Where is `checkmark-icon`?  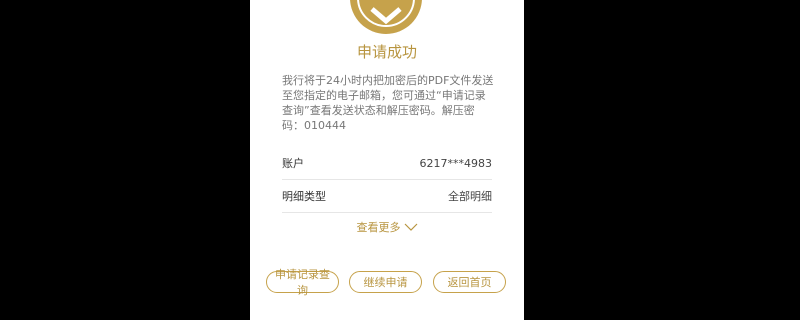 checkmark-icon is located at coordinates (386, 16).